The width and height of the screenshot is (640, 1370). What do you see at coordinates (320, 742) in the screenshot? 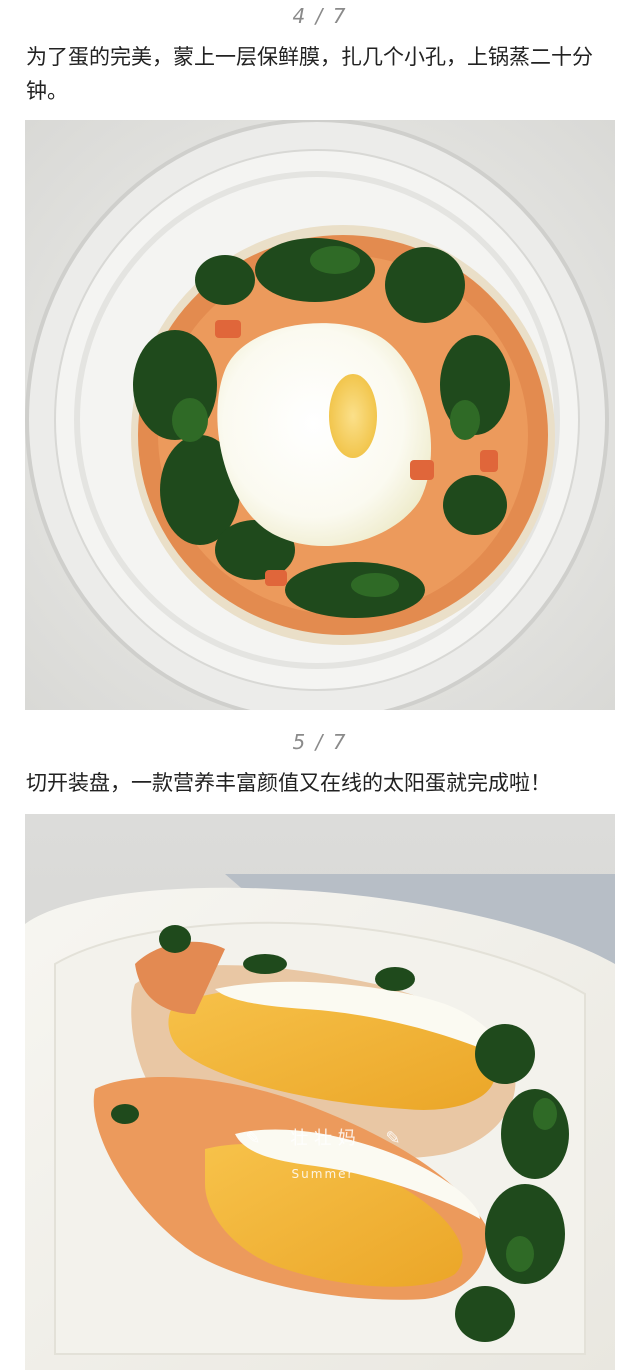
I see `step-counter: 5 / 7` at bounding box center [320, 742].